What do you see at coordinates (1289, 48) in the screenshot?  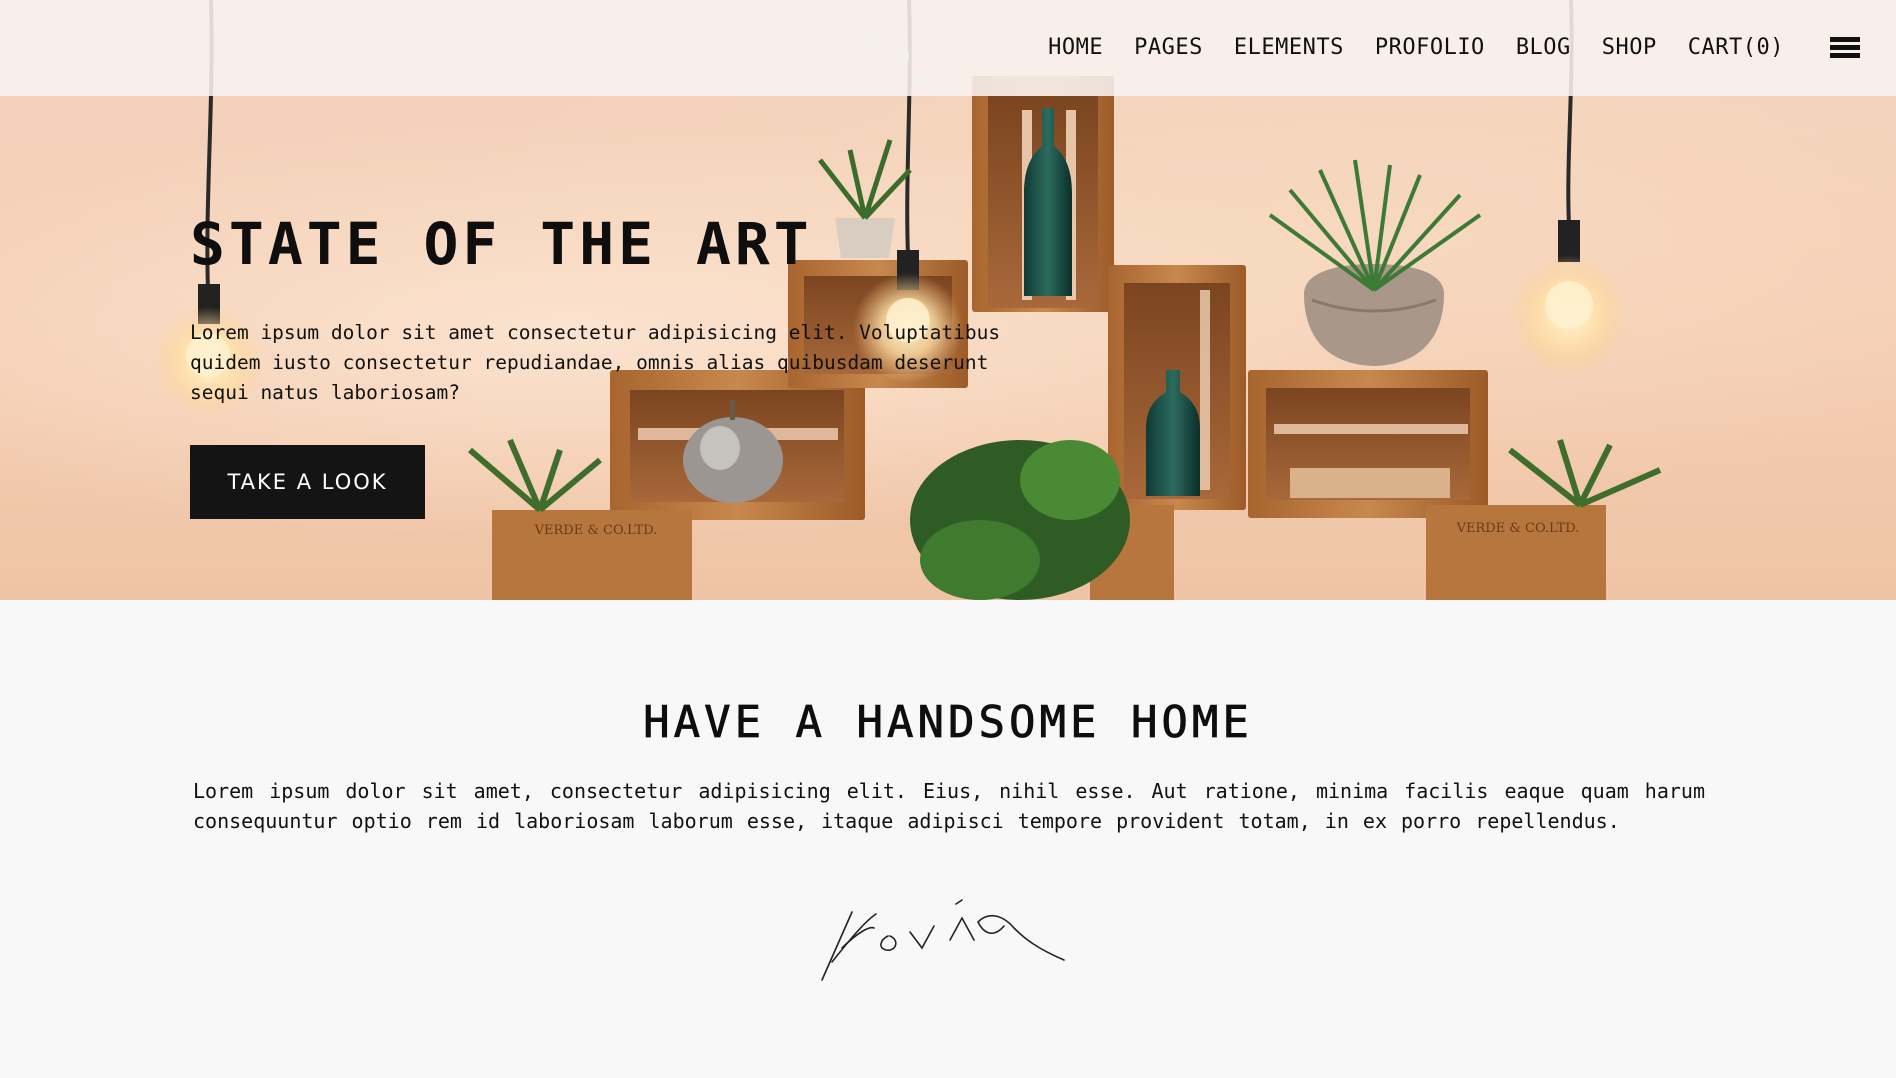 I see `nav-item-elements: ELEMENTS` at bounding box center [1289, 48].